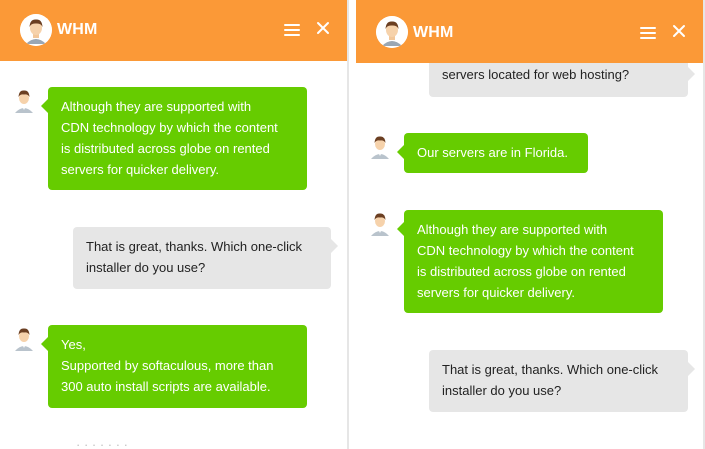 The image size is (705, 449). I want to click on message-line: Supported by softaculous, more than, so click(167, 365).